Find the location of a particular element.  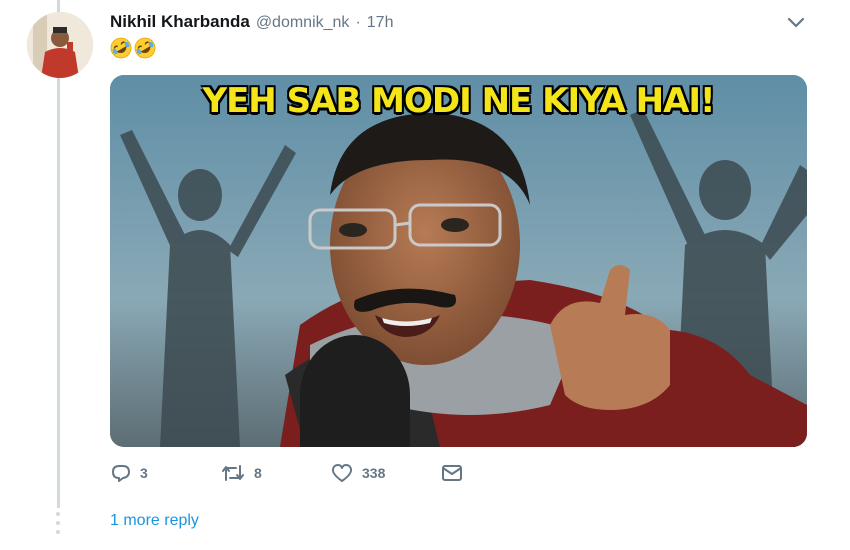

tweet-actions: 3 8 338 is located at coordinates (287, 473).